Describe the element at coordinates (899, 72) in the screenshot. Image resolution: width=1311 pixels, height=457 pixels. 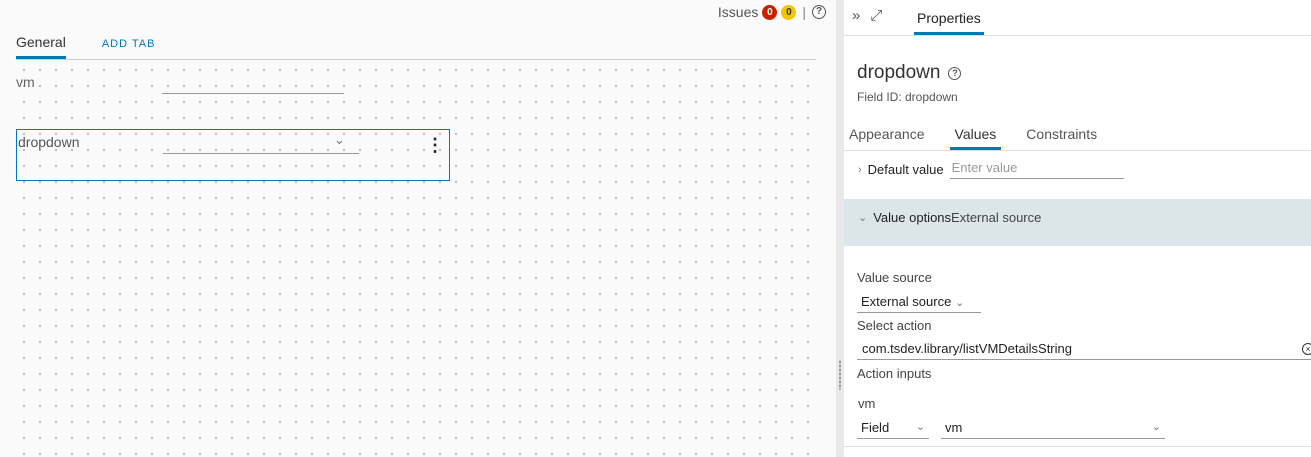
I see `field-title-text: dropdown` at that location.